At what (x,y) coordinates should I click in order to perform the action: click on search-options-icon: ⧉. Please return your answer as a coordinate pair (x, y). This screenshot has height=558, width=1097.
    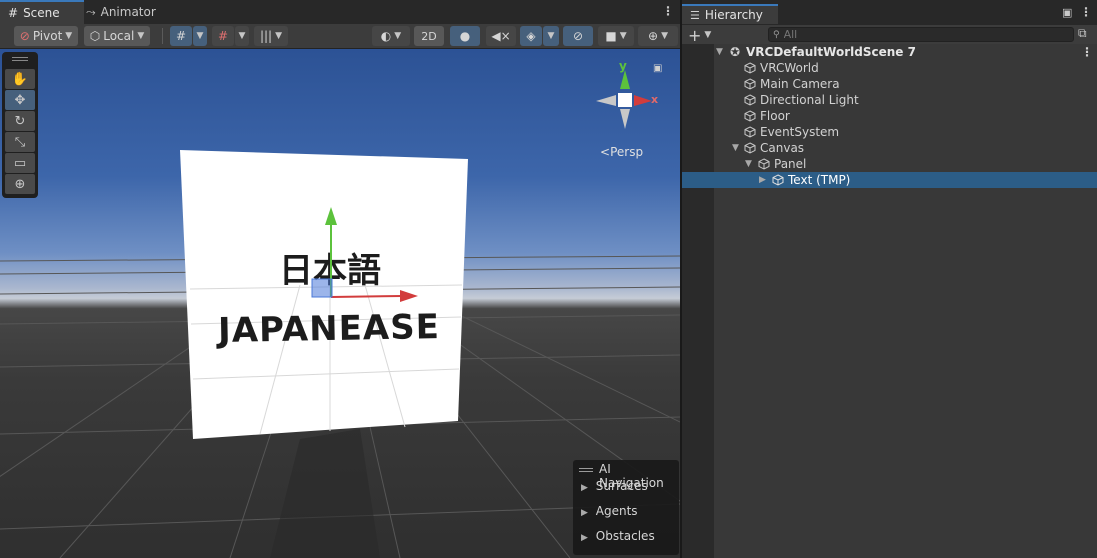
    Looking at the image, I should click on (1082, 33).